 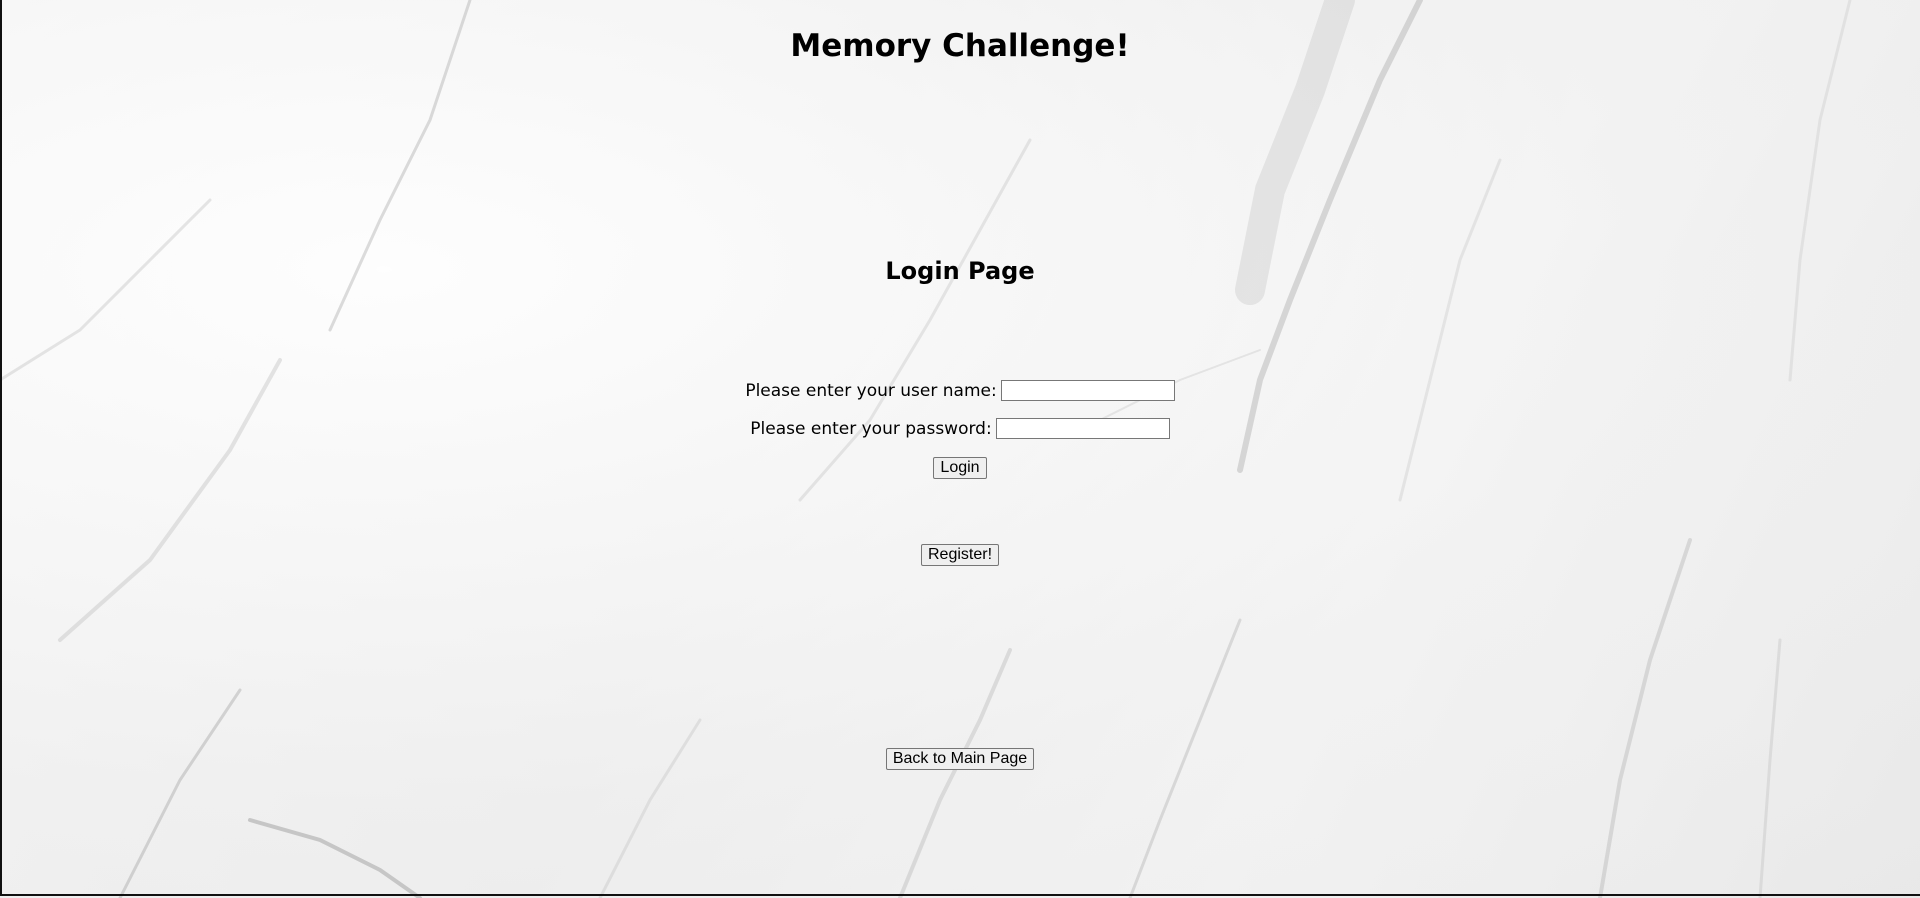 I want to click on register-button: Register!, so click(x=960, y=555).